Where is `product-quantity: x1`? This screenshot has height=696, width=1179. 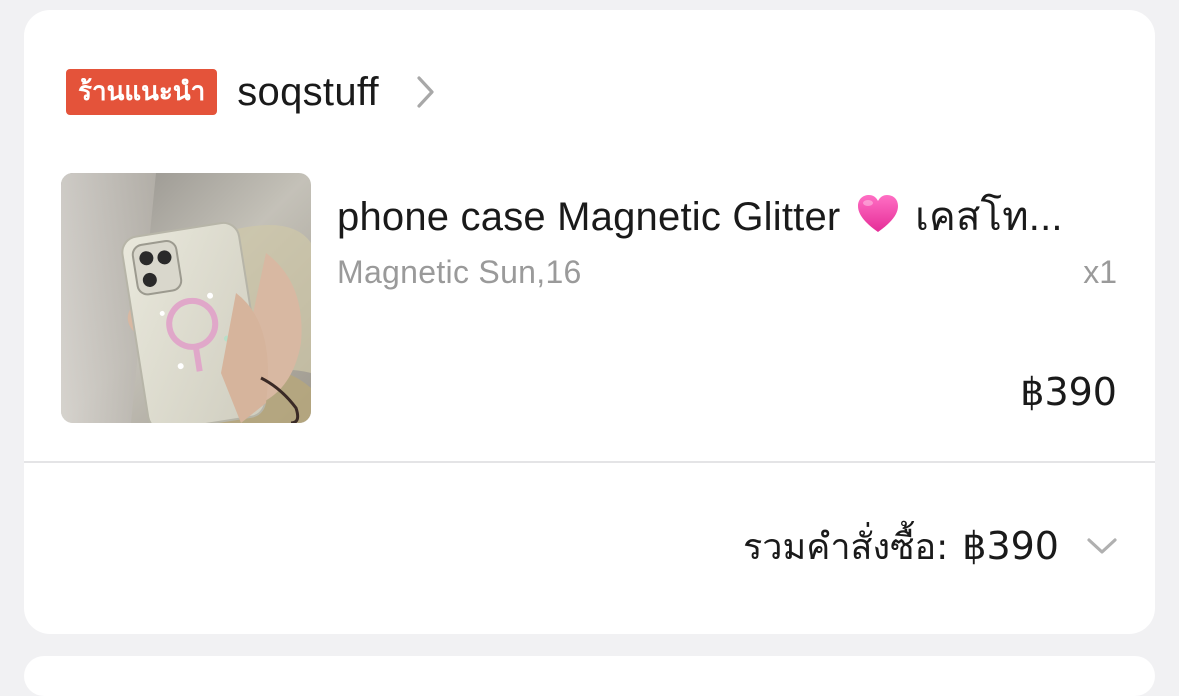 product-quantity: x1 is located at coordinates (1100, 272).